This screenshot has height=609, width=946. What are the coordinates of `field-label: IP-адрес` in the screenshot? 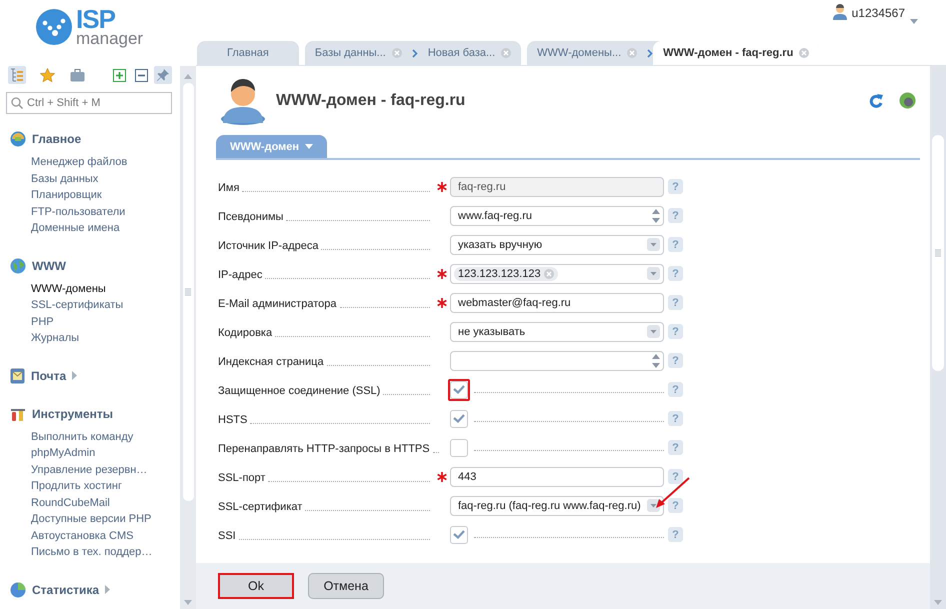 It's located at (240, 274).